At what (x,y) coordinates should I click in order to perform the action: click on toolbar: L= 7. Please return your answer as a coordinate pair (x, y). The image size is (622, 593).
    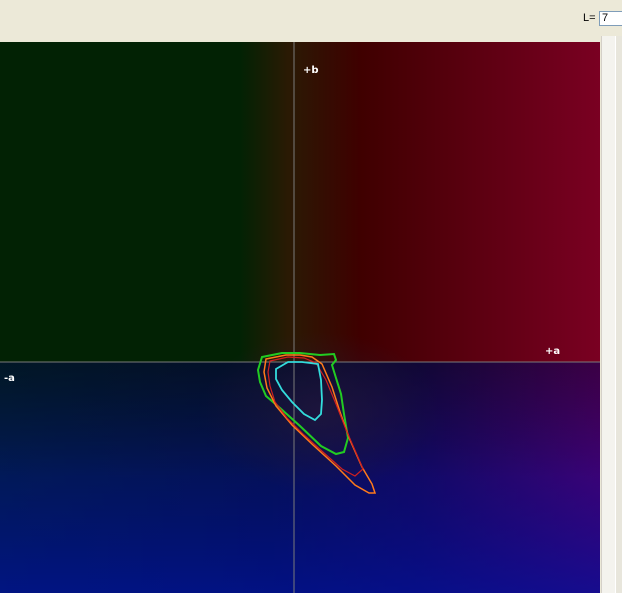
    Looking at the image, I should click on (311, 21).